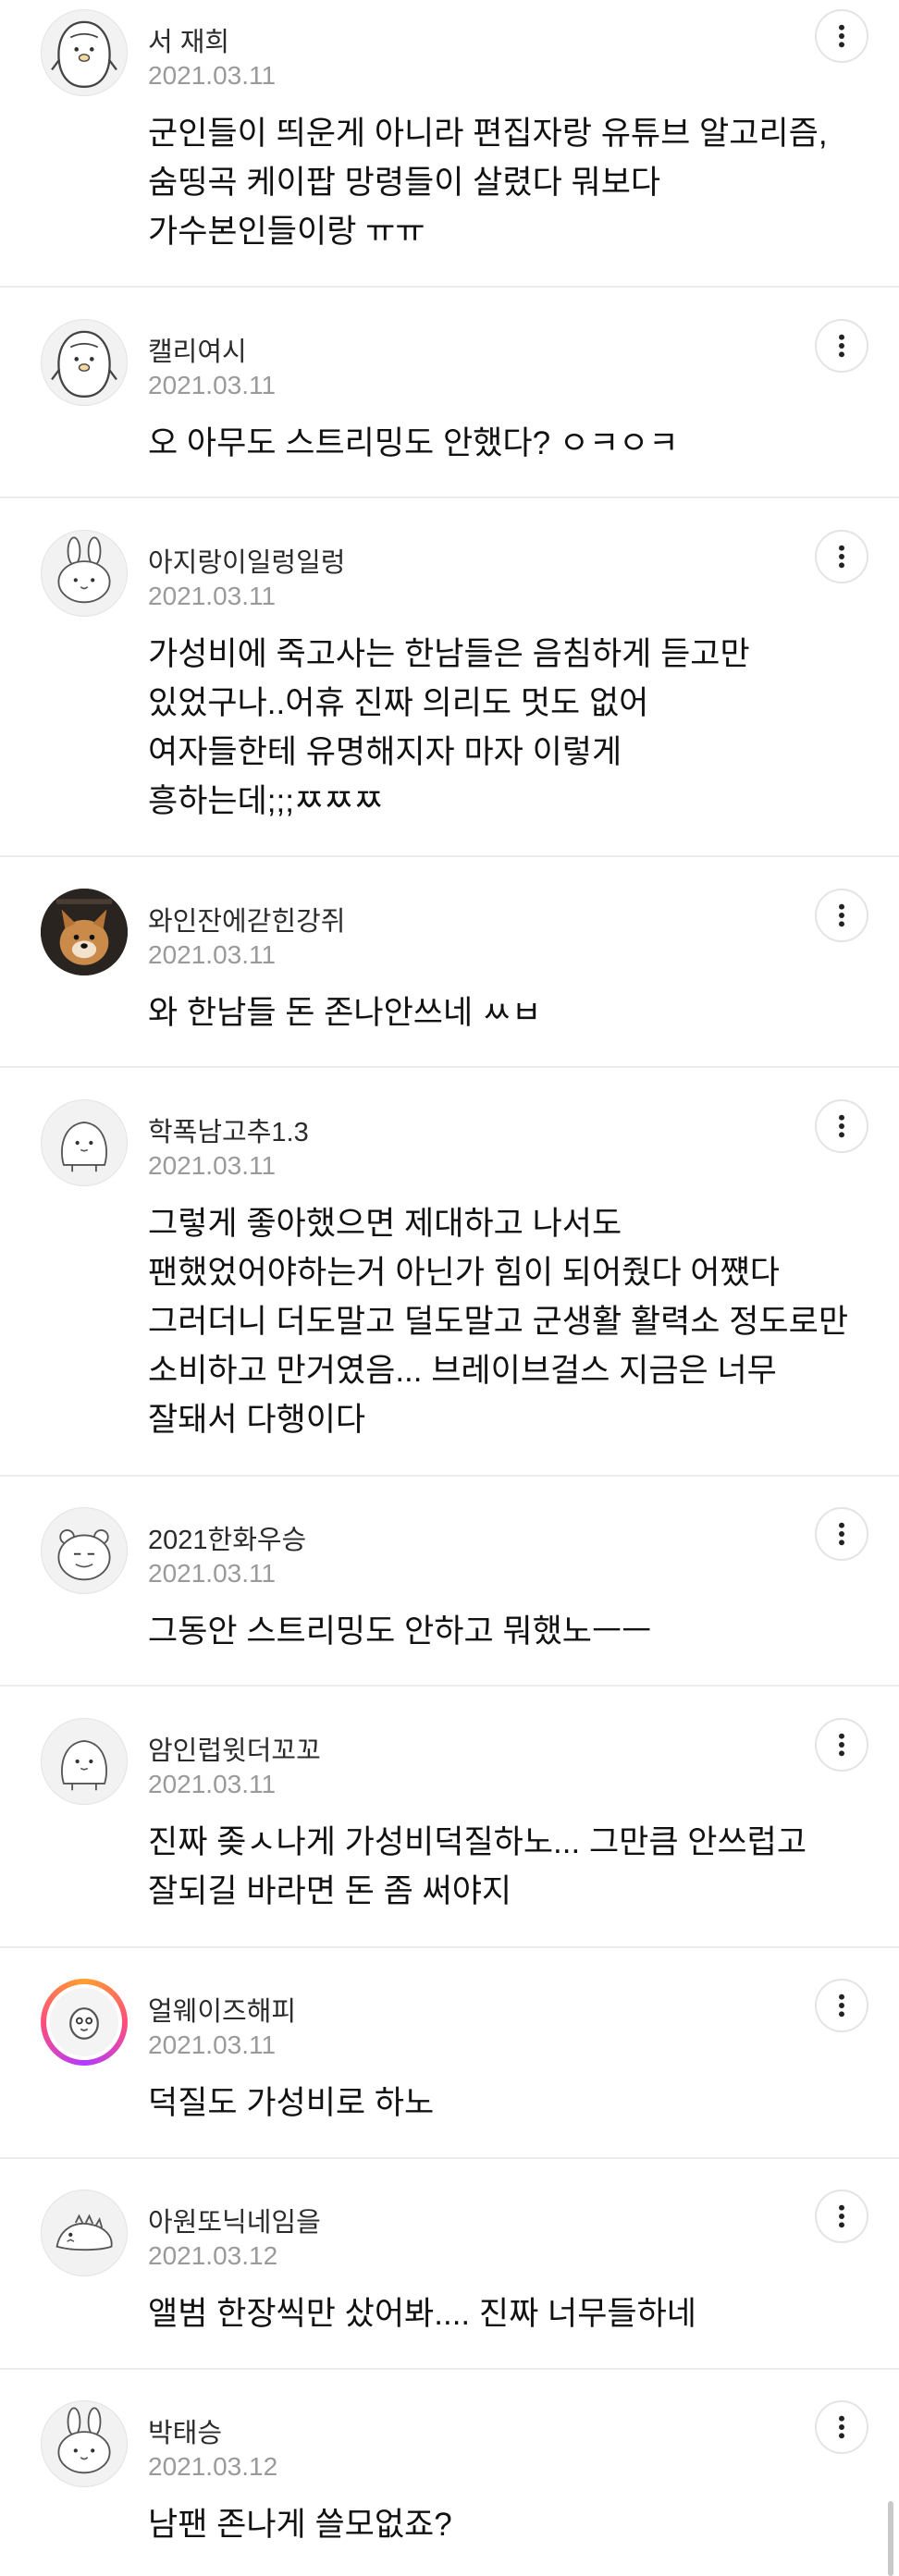 The height and width of the screenshot is (2576, 899). I want to click on avatar-dino-icon, so click(84, 2233).